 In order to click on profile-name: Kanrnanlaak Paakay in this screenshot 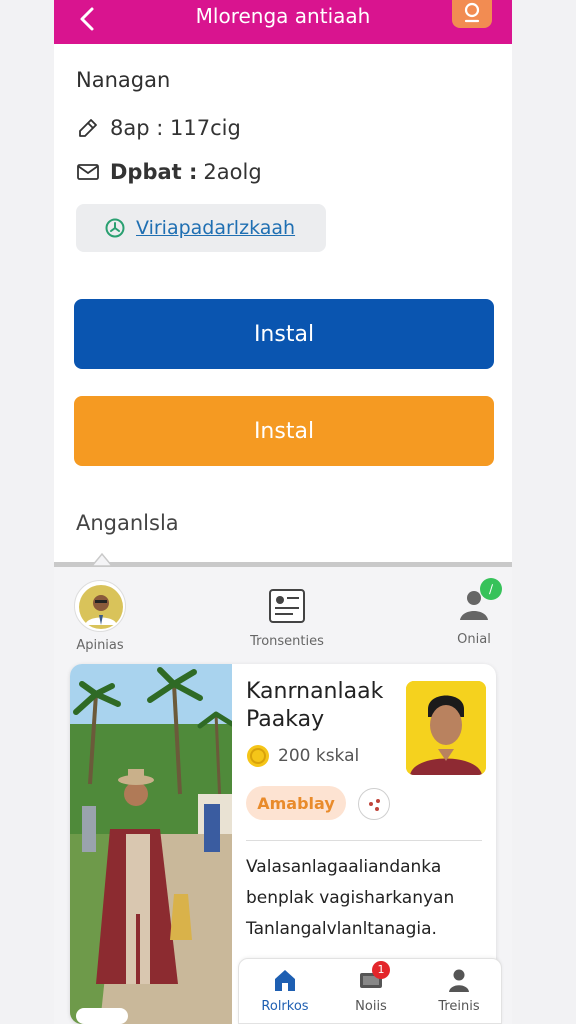, I will do `click(315, 705)`.